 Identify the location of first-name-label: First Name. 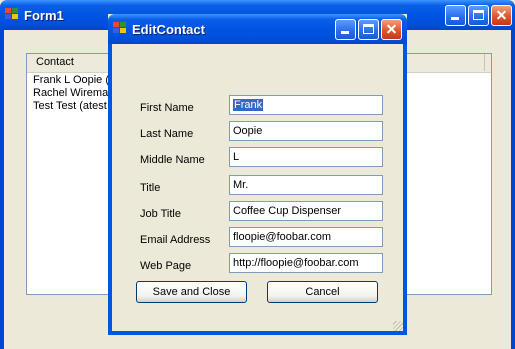
(167, 108).